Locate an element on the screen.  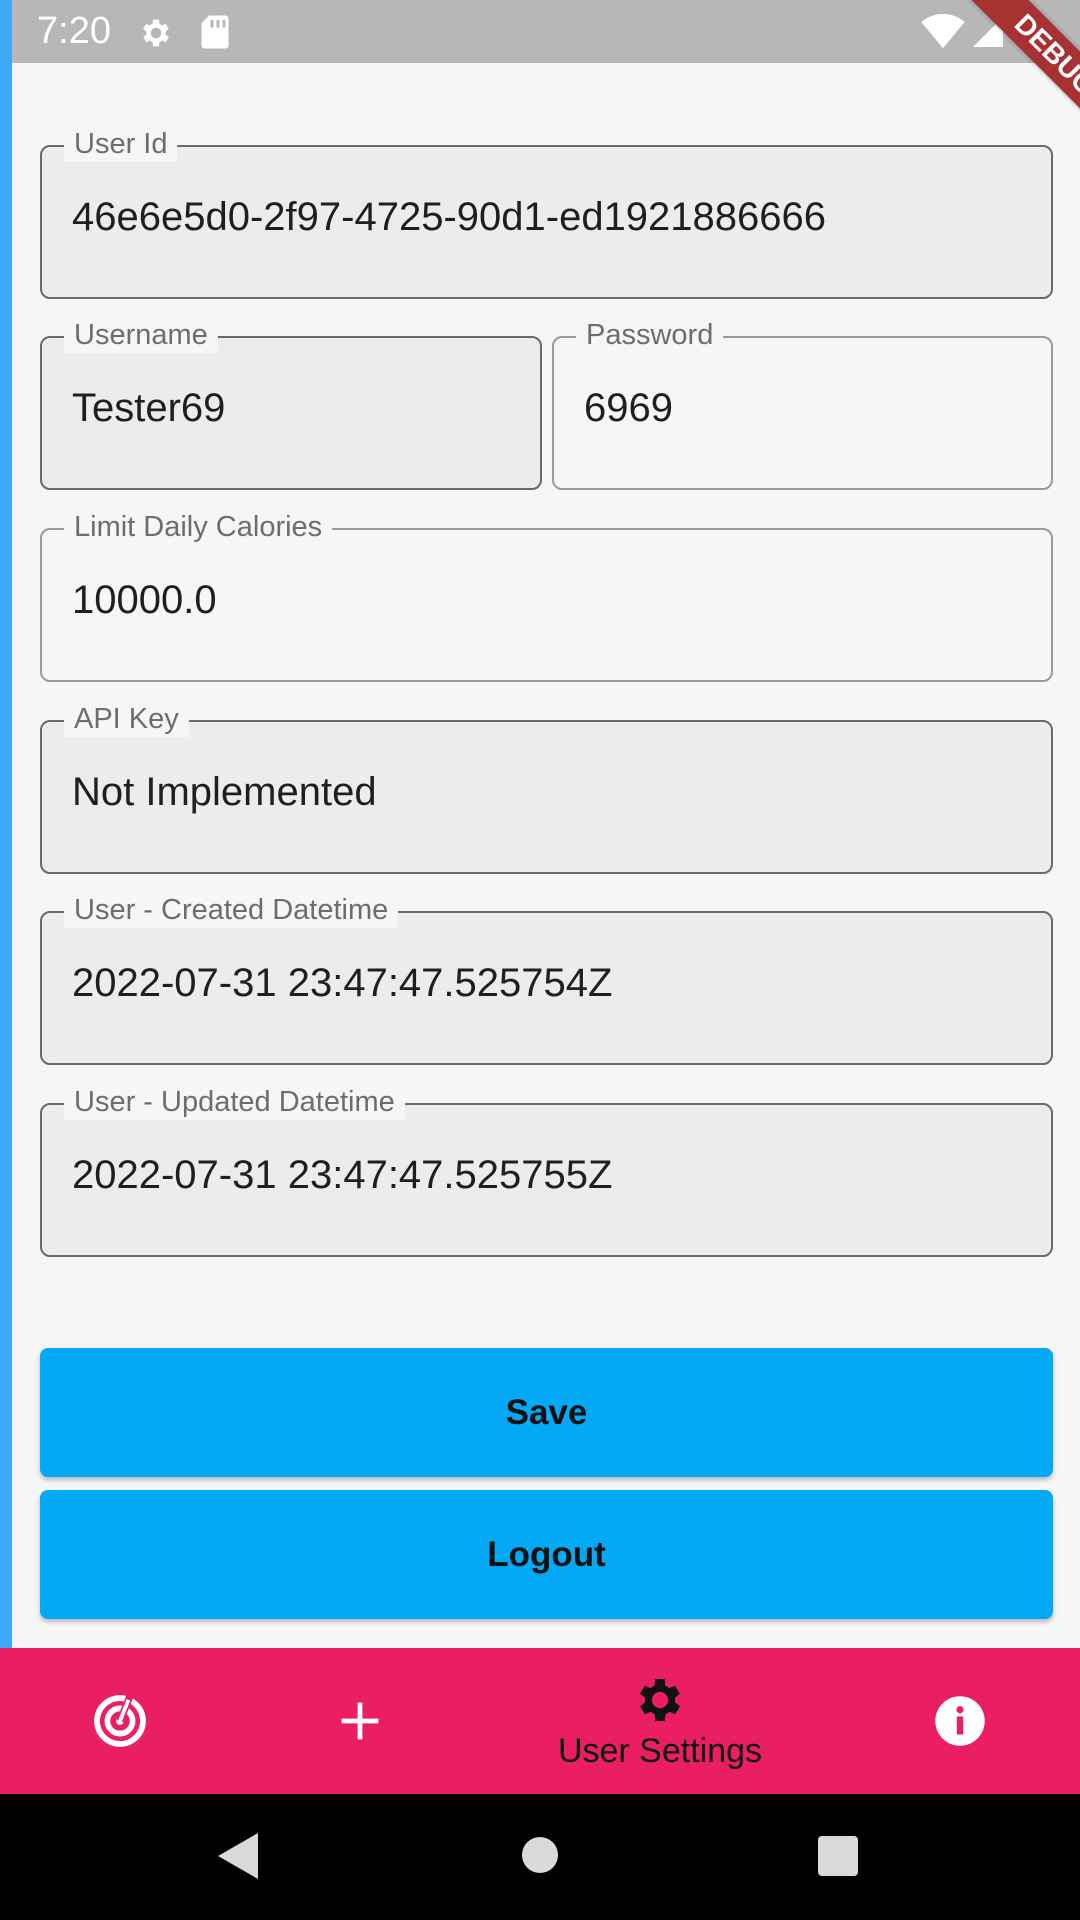
api-key-value: Not Implemented is located at coordinates (224, 792).